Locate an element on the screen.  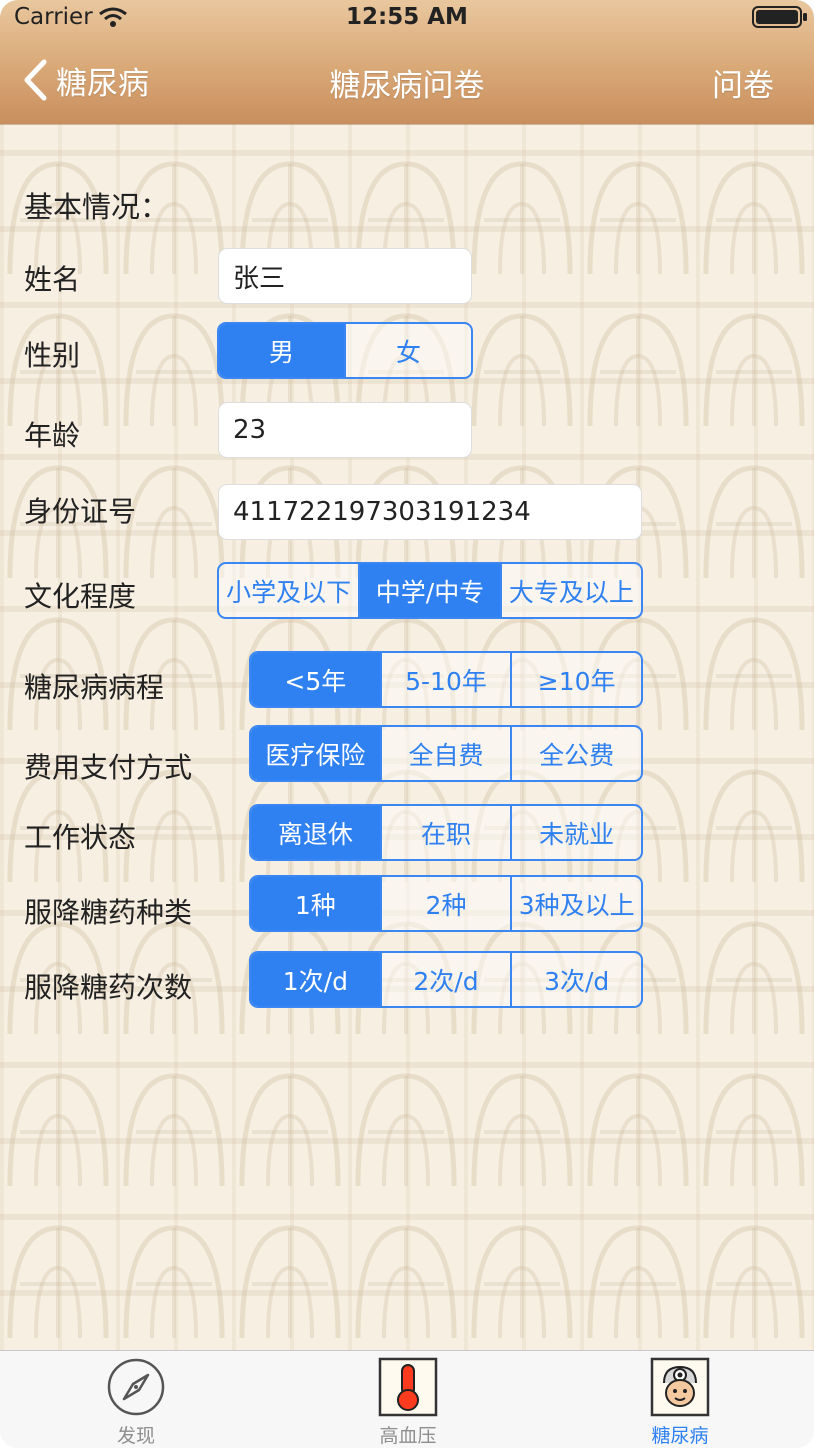
drug-types-option-2: 2种 is located at coordinates (445, 903).